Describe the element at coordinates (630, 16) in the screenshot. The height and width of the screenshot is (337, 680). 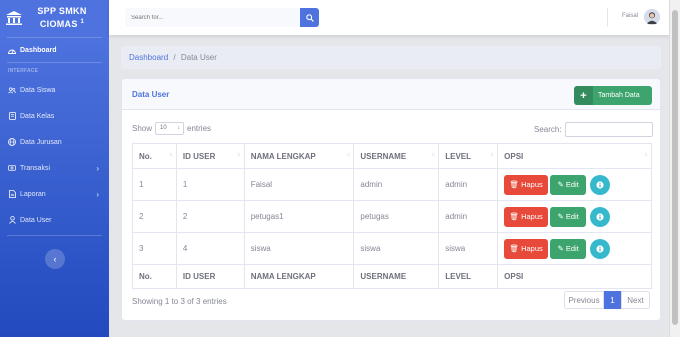
I see `user-name: Faisal` at that location.